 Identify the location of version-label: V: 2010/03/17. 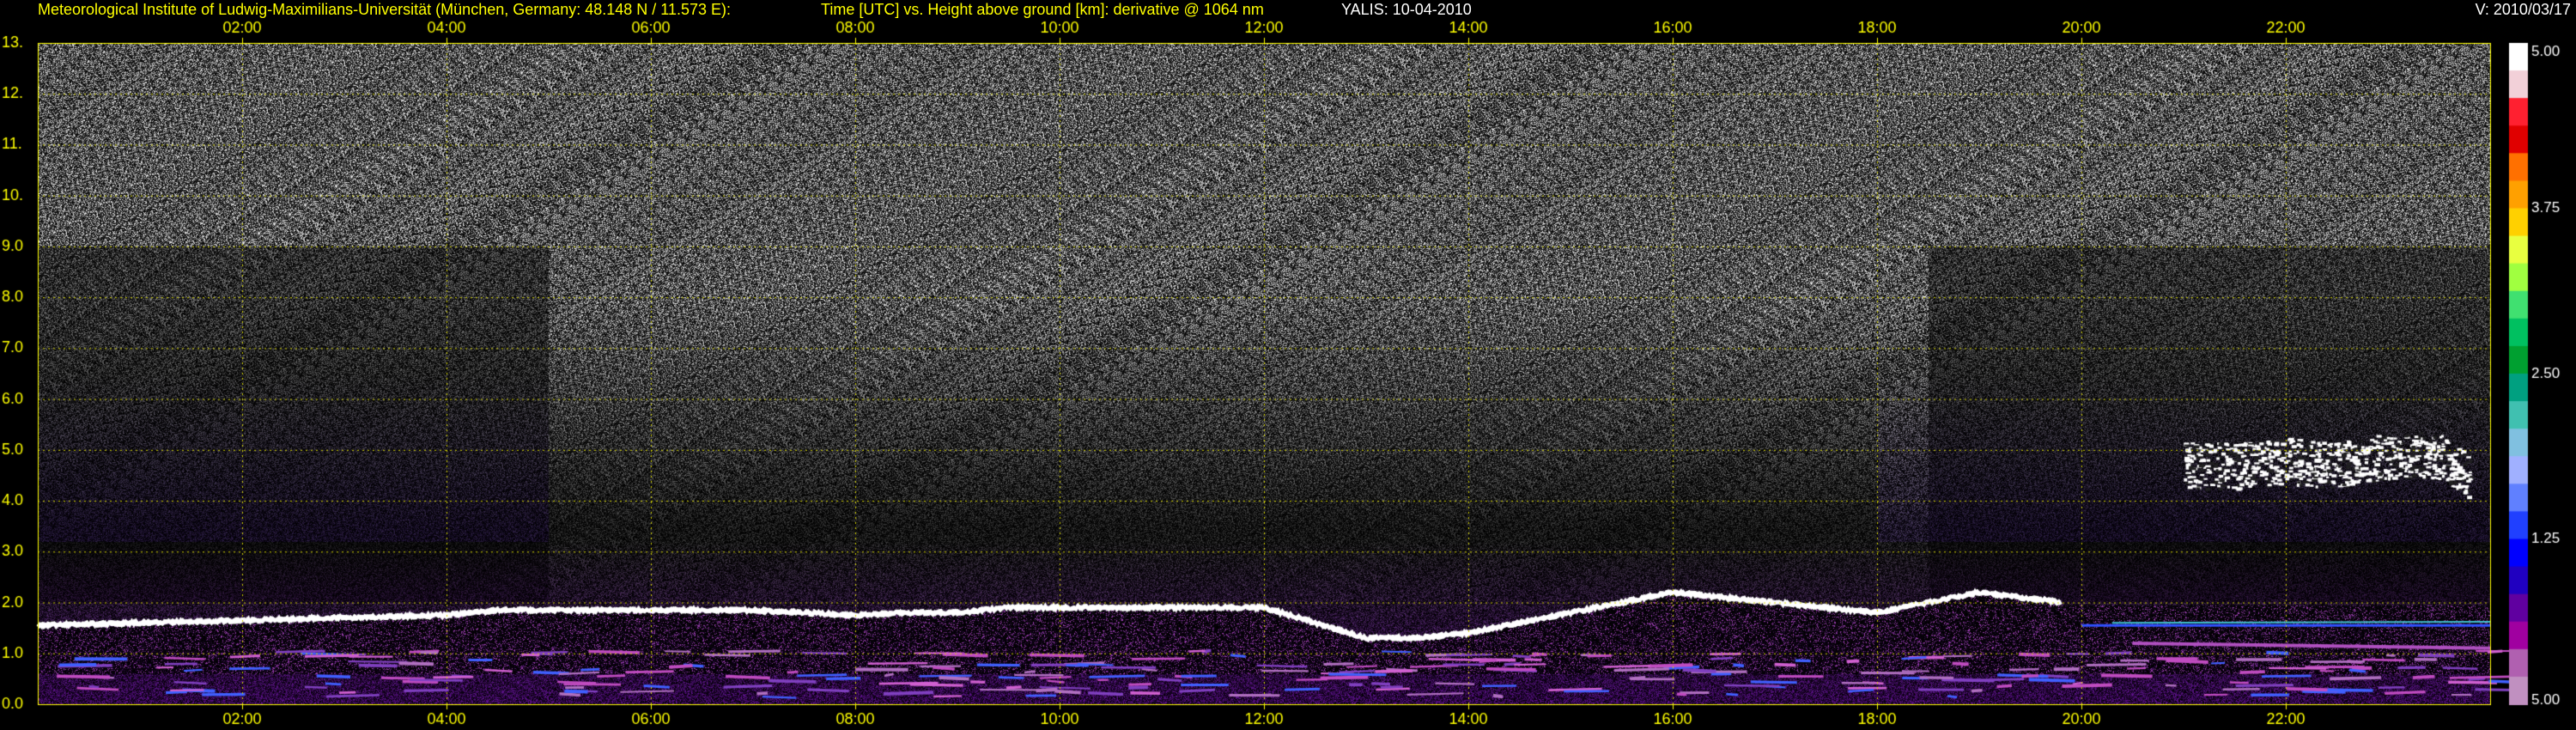
(2523, 9).